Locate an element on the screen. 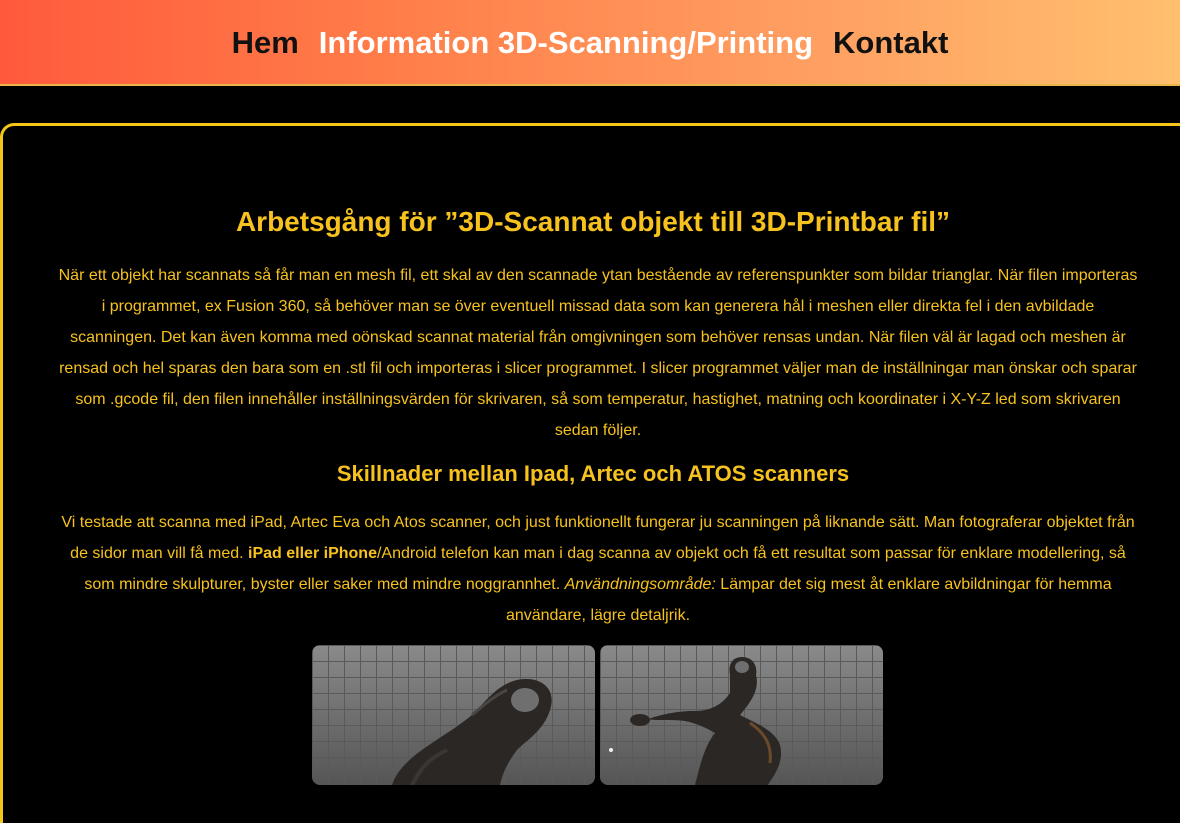 This screenshot has width=1180, height=823. scanned-part-left-graphic is located at coordinates (472, 732).